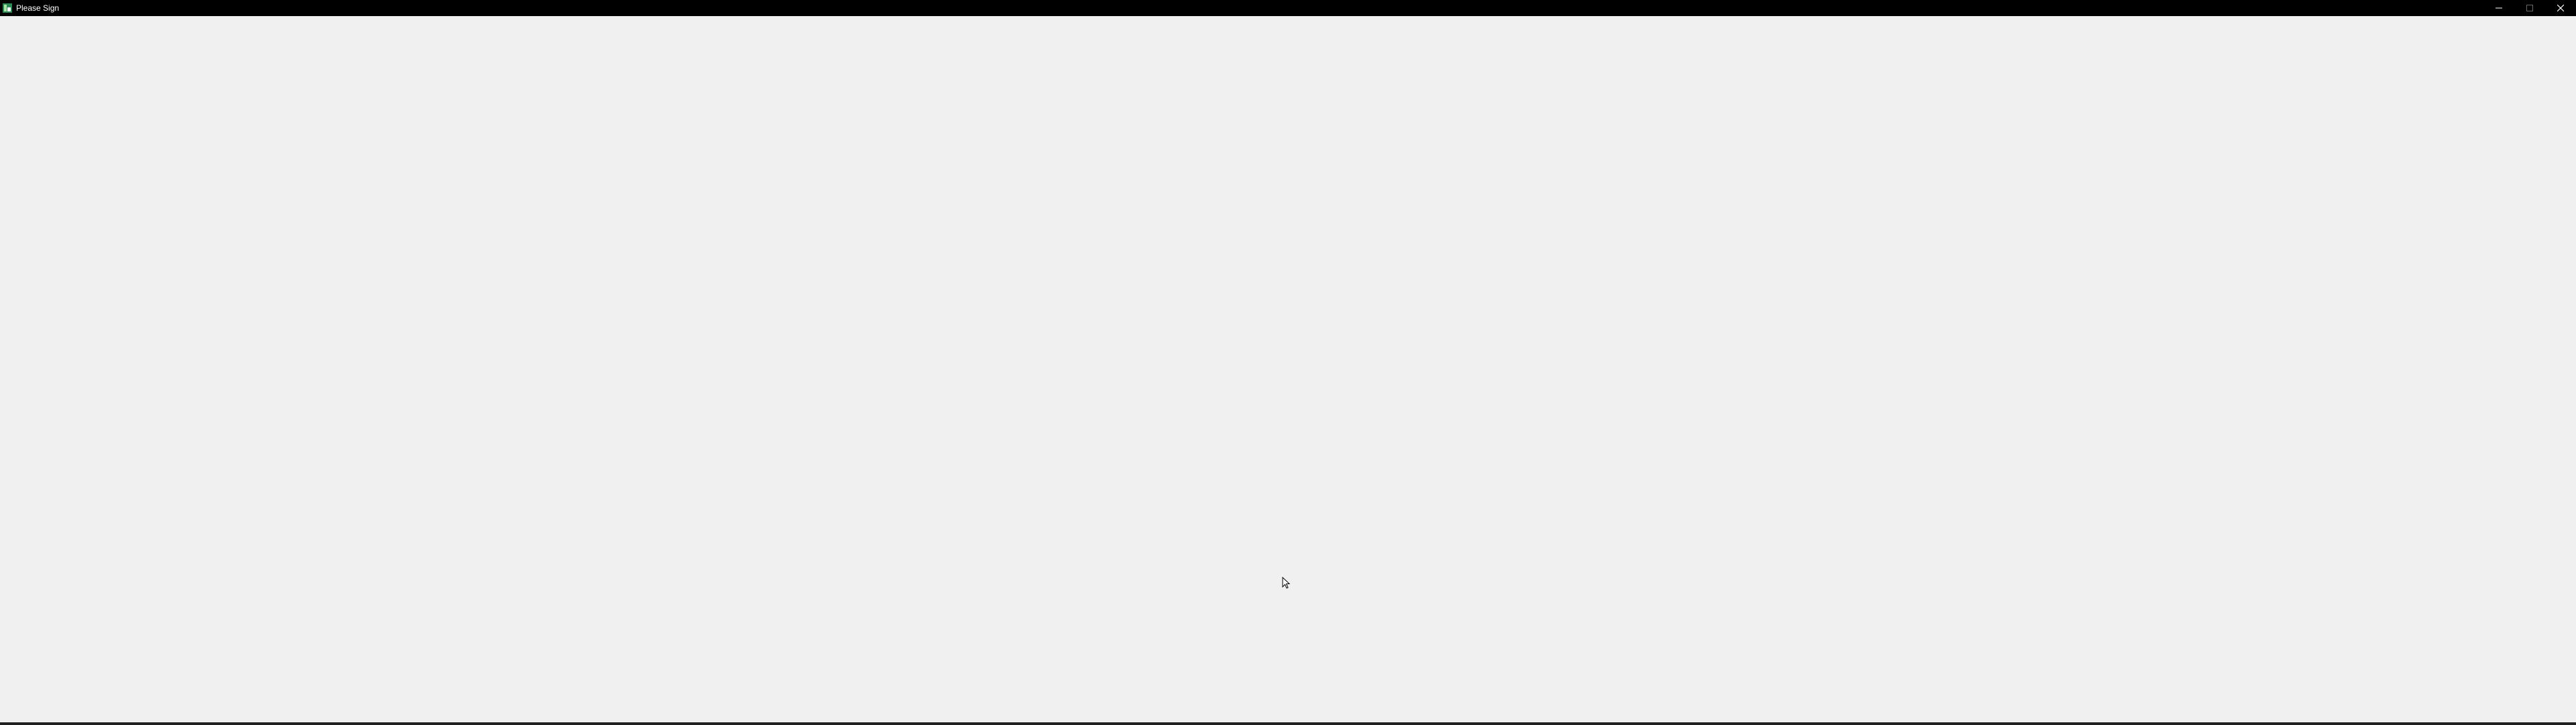 This screenshot has height=725, width=2576. I want to click on maximize-button, so click(2529, 8).